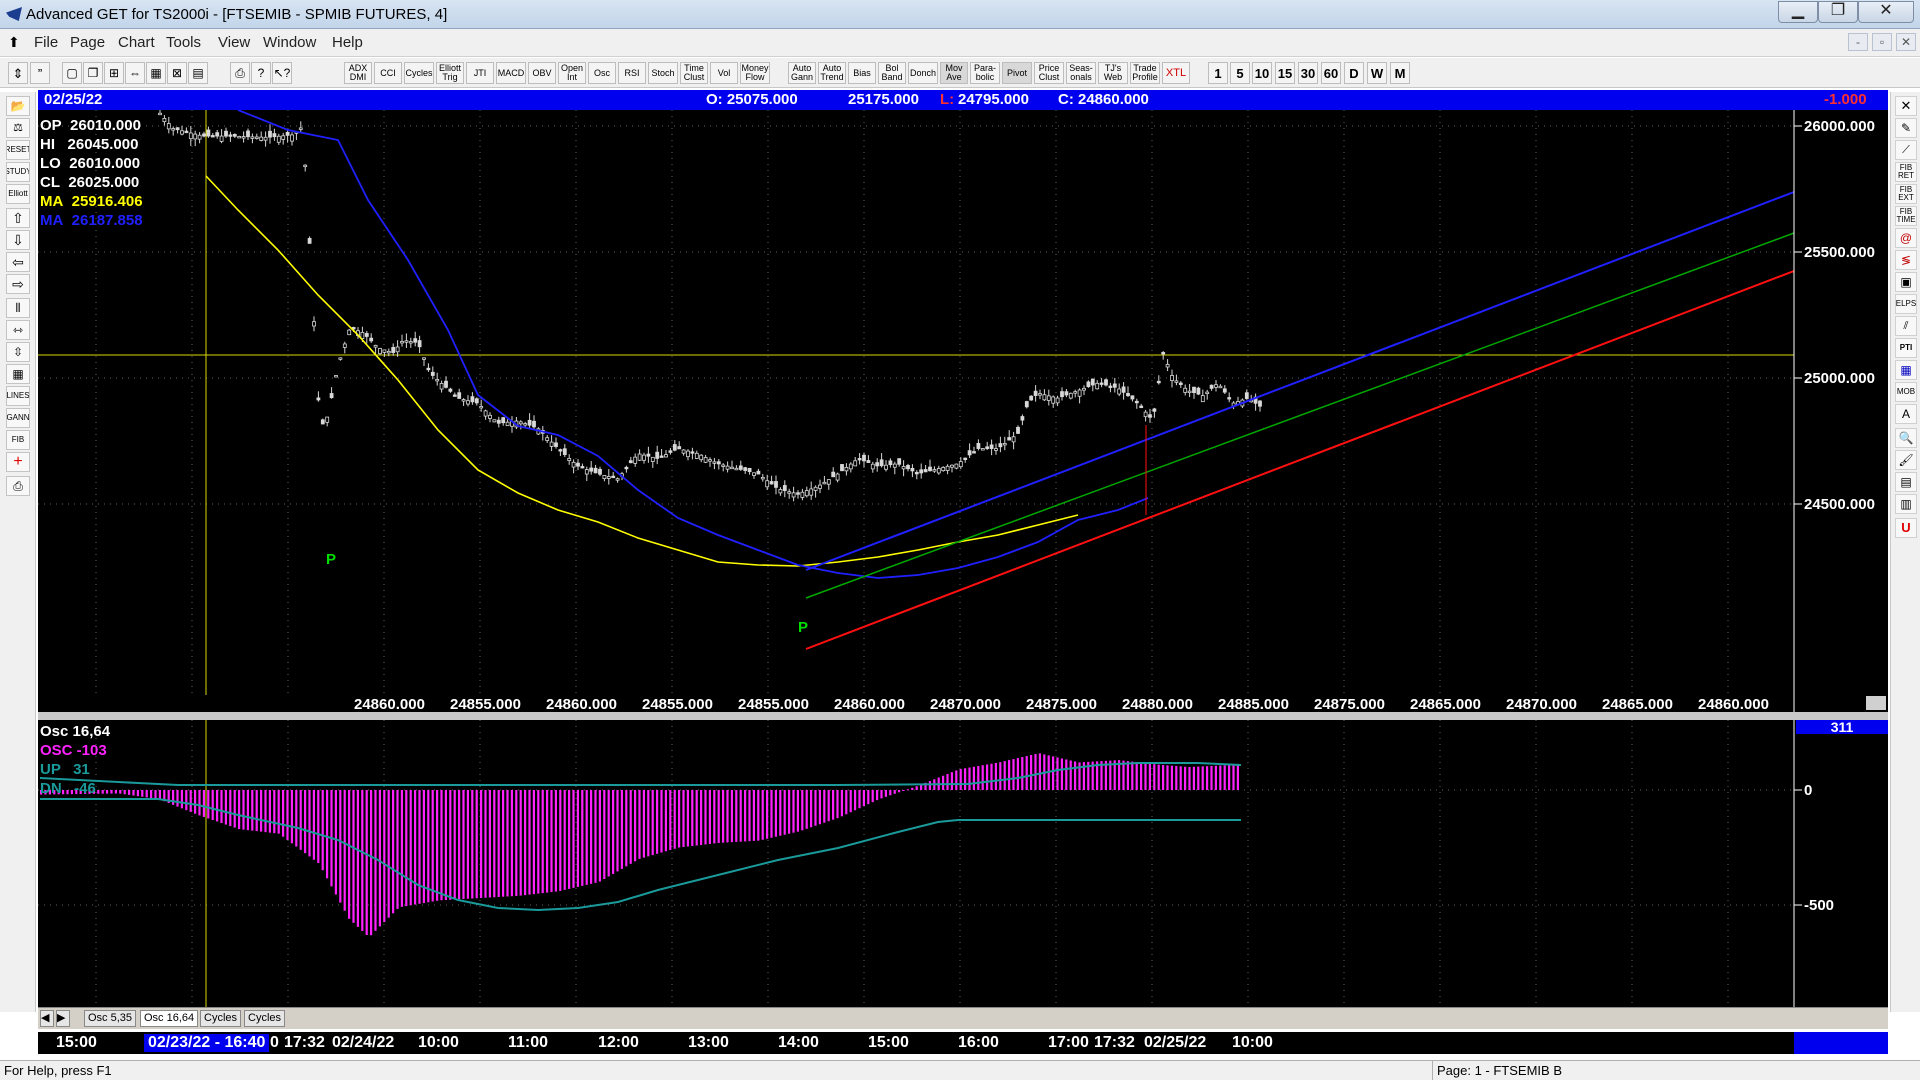  I want to click on mdi-minimize-button: -, so click(1858, 42).